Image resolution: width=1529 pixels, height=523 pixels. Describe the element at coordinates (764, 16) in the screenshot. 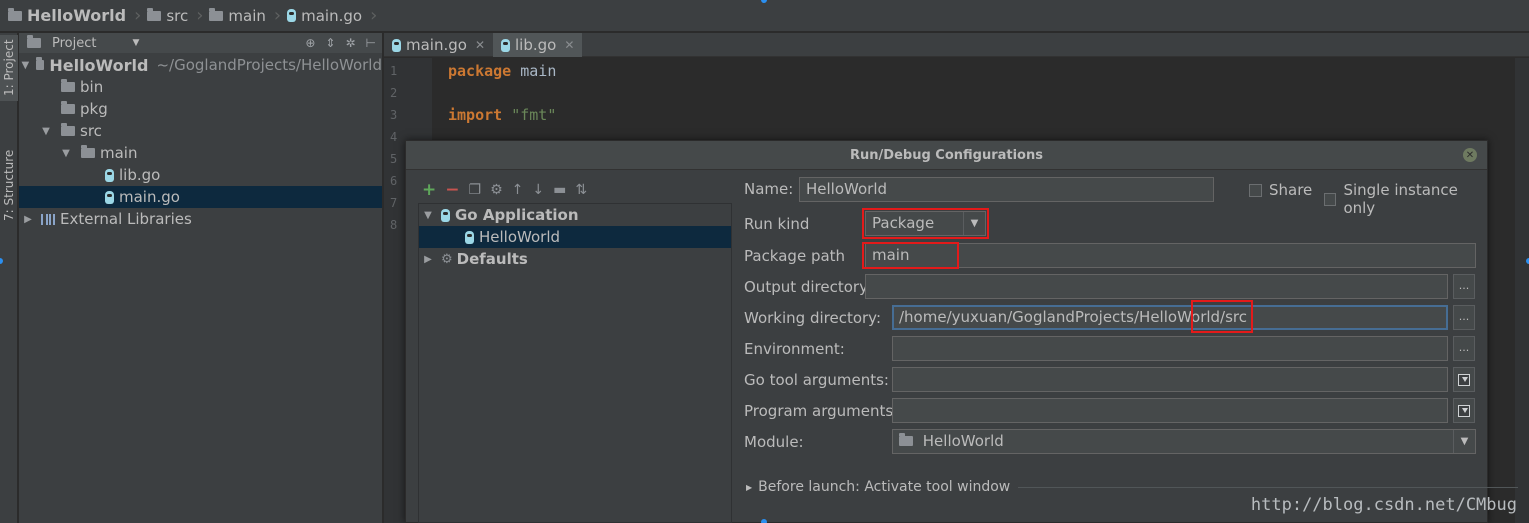

I see `navigation-bar: HelloWorld › src › main › main.go ›` at that location.